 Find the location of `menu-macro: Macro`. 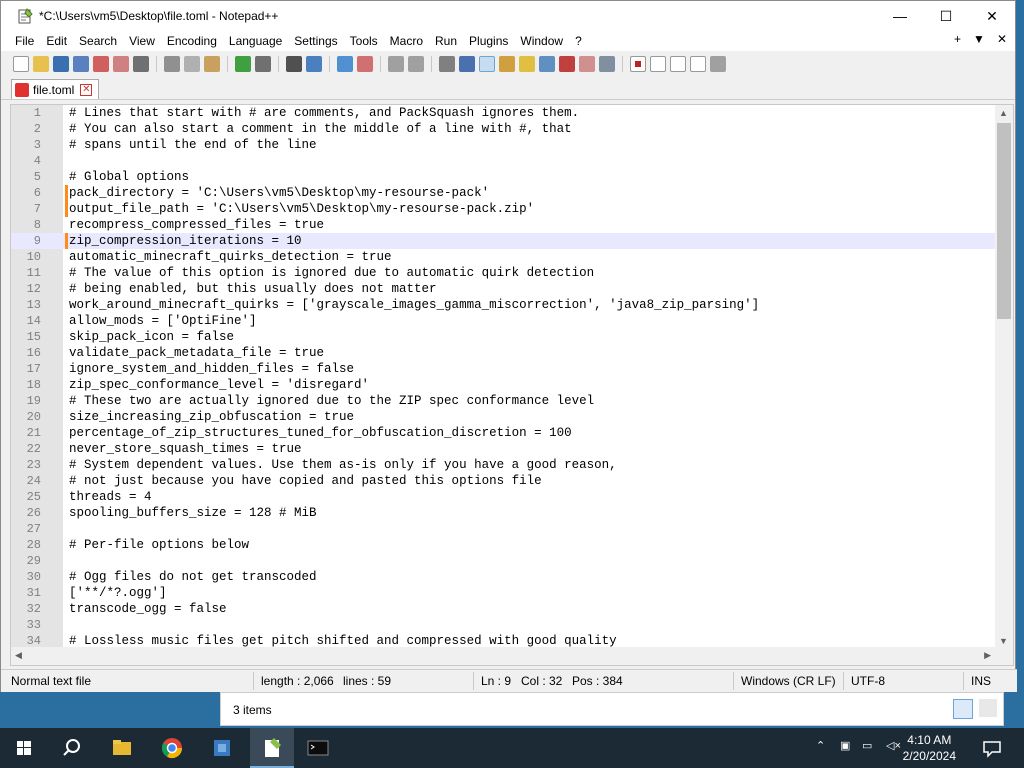

menu-macro: Macro is located at coordinates (406, 41).